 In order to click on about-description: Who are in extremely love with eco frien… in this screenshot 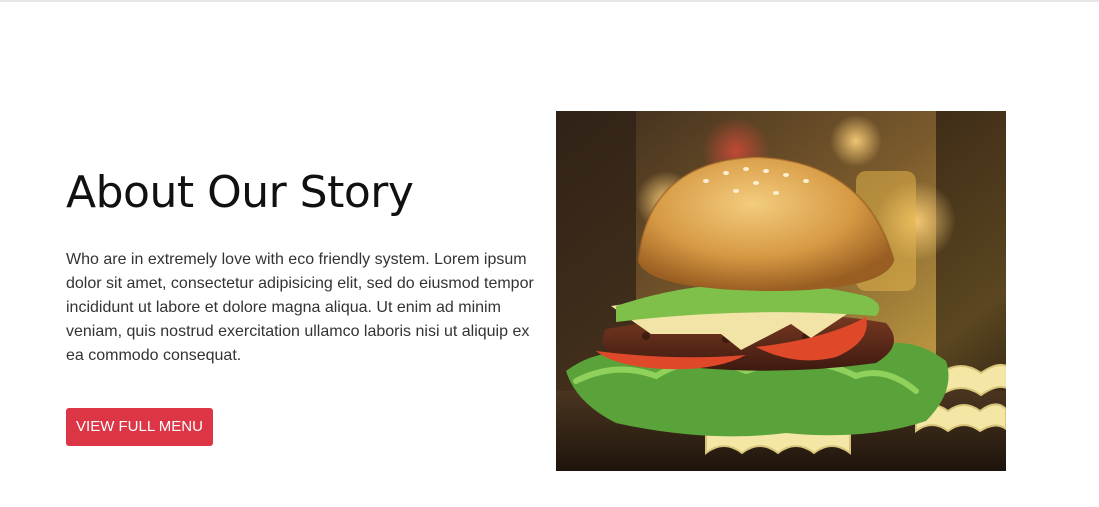, I will do `click(300, 307)`.